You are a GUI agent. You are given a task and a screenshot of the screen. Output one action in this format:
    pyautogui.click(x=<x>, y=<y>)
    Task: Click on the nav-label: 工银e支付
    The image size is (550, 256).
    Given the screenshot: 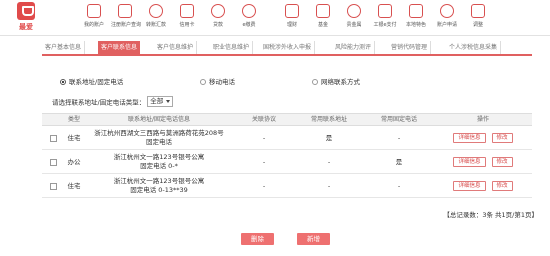 What is the action you would take?
    pyautogui.click(x=385, y=25)
    